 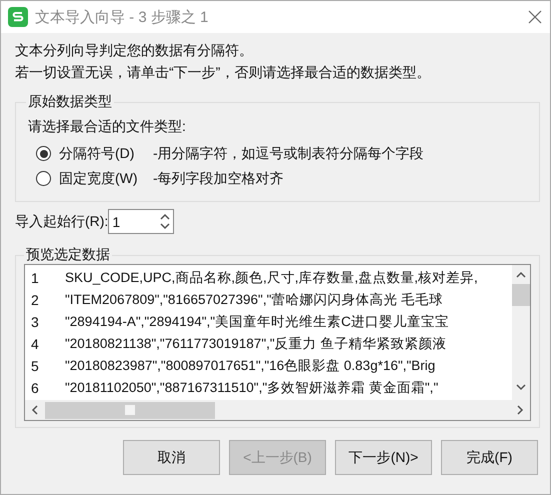 I want to click on group-title: 预览选定数据, so click(x=68, y=255).